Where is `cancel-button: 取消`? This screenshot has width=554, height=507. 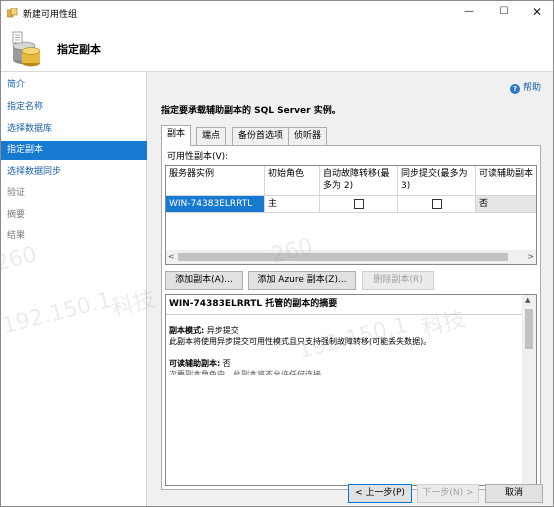
cancel-button: 取消 is located at coordinates (514, 493).